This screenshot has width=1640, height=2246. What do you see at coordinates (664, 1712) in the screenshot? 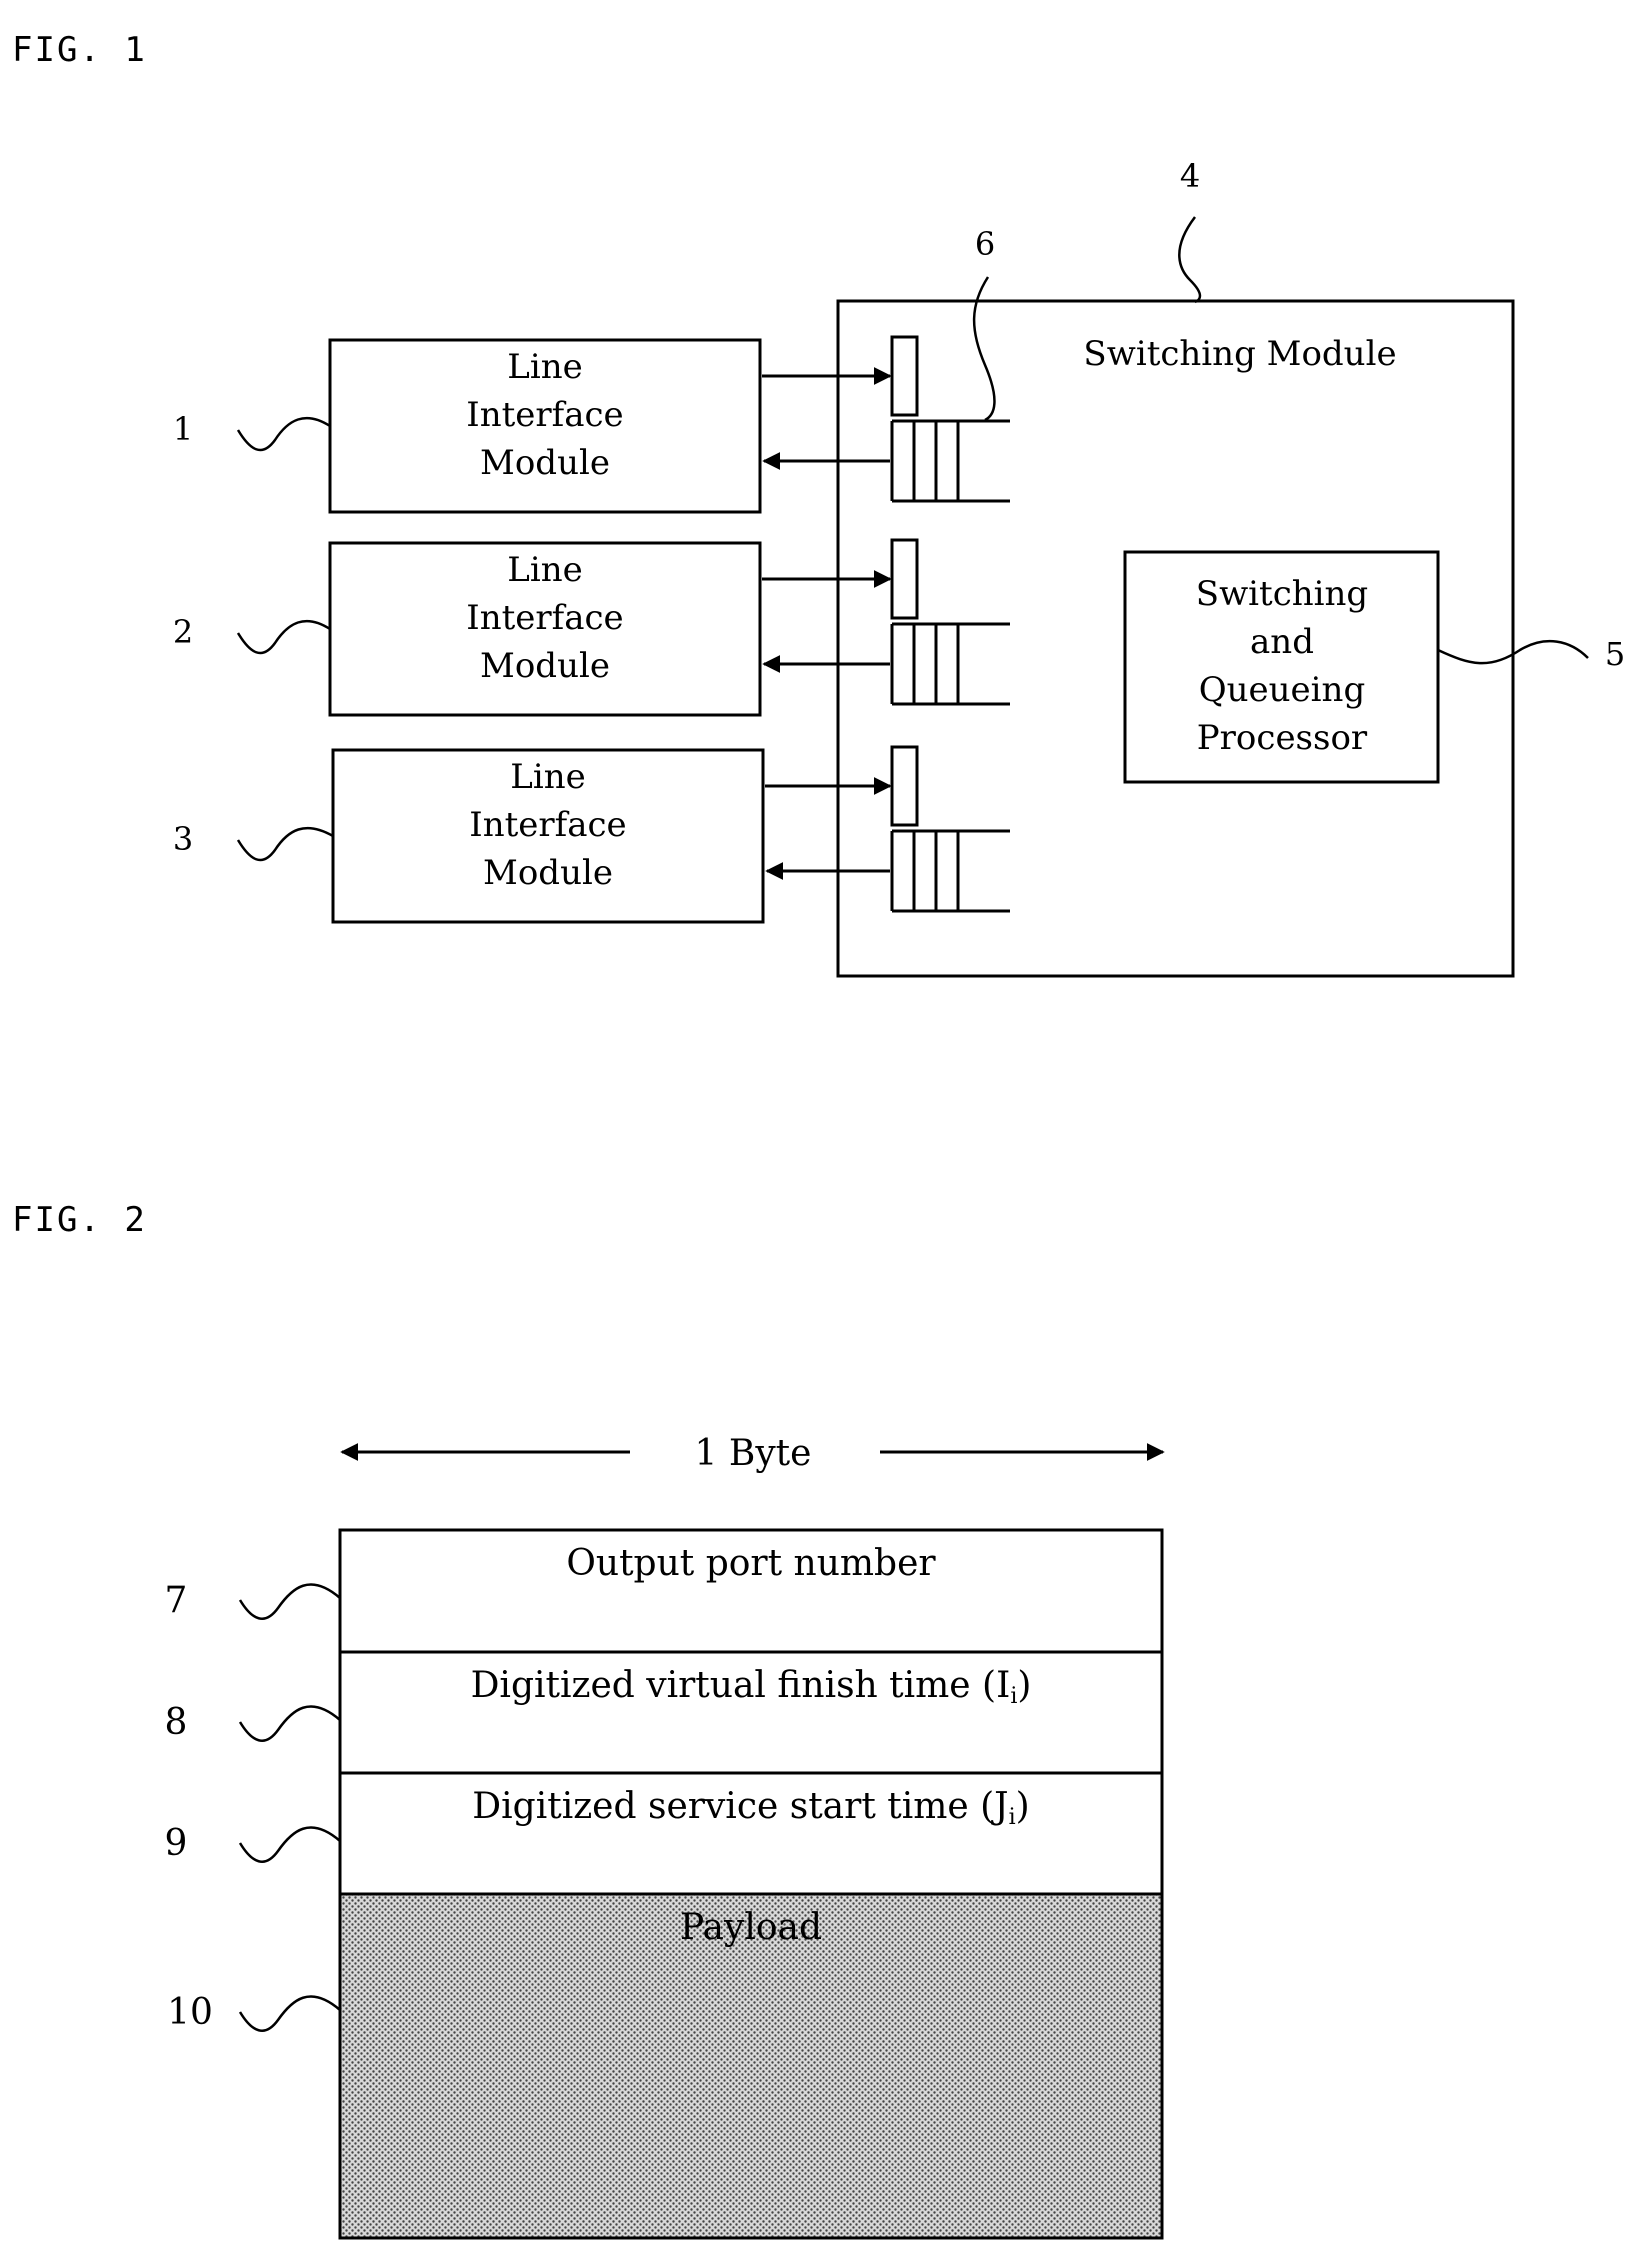
I see `packet-field-8: Digitized virtual finish time (Ii) 8` at bounding box center [664, 1712].